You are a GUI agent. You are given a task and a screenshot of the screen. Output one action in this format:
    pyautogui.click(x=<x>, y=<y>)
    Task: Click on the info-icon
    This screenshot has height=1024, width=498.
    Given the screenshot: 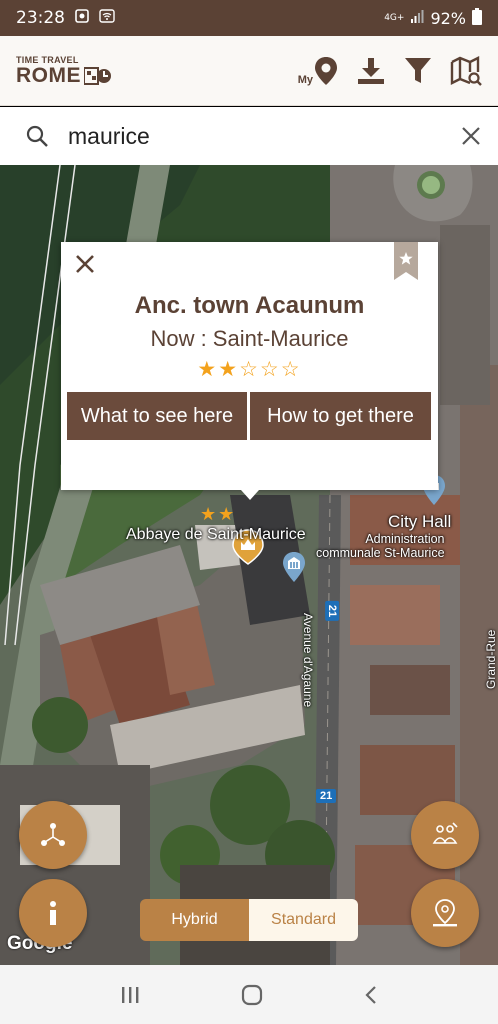 What is the action you would take?
    pyautogui.click(x=53, y=913)
    